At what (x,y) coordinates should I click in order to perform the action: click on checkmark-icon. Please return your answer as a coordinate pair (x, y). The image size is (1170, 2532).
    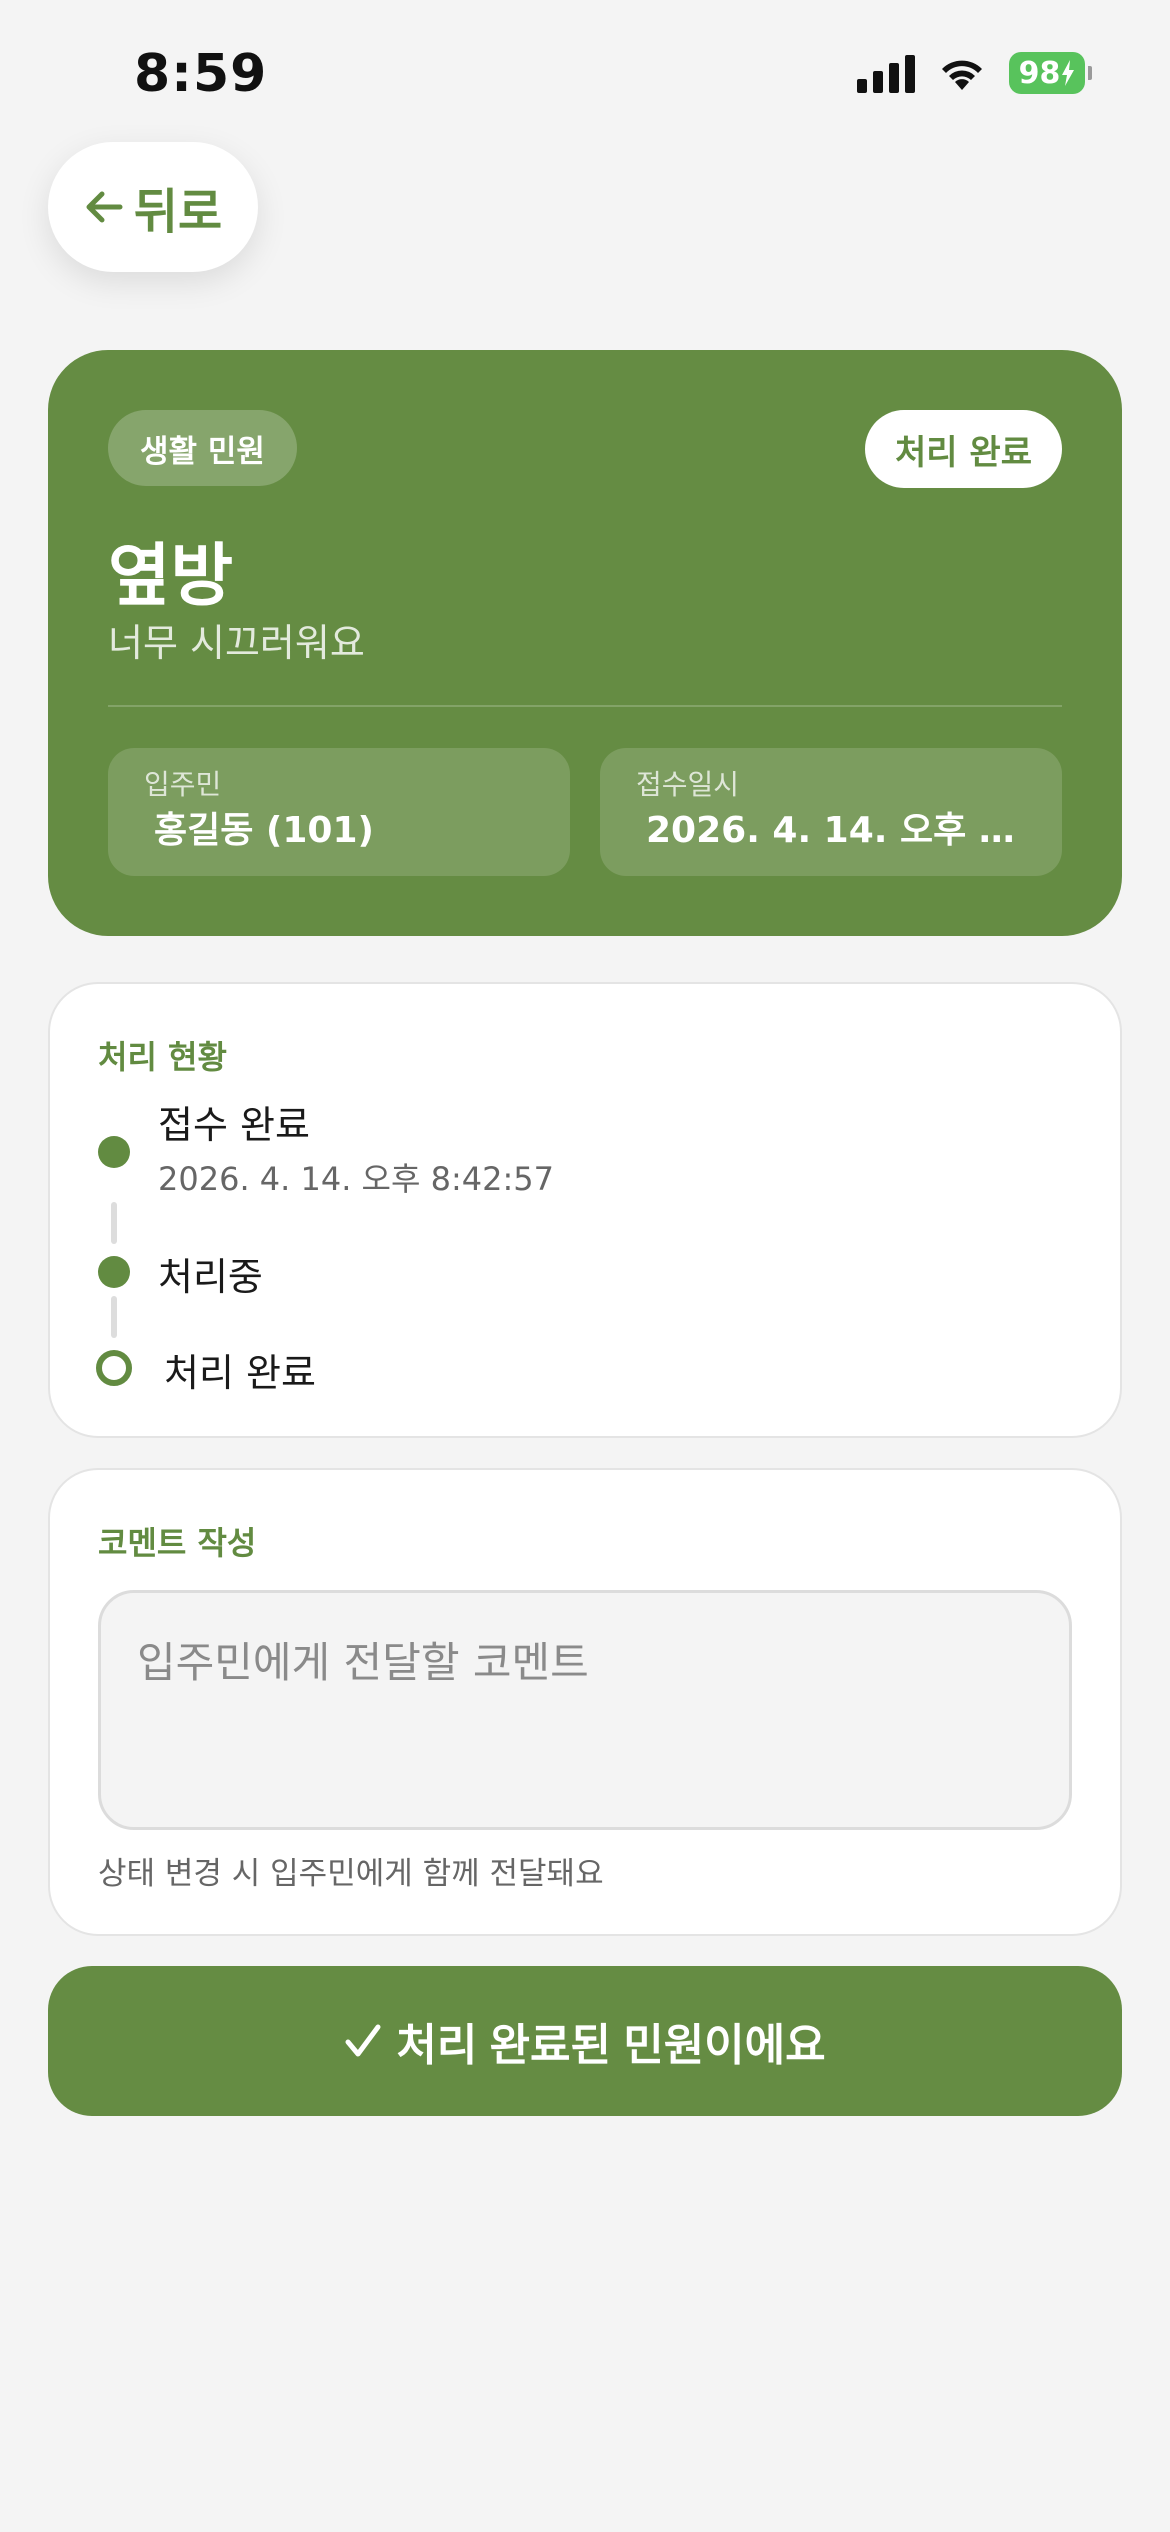
    Looking at the image, I should click on (363, 2040).